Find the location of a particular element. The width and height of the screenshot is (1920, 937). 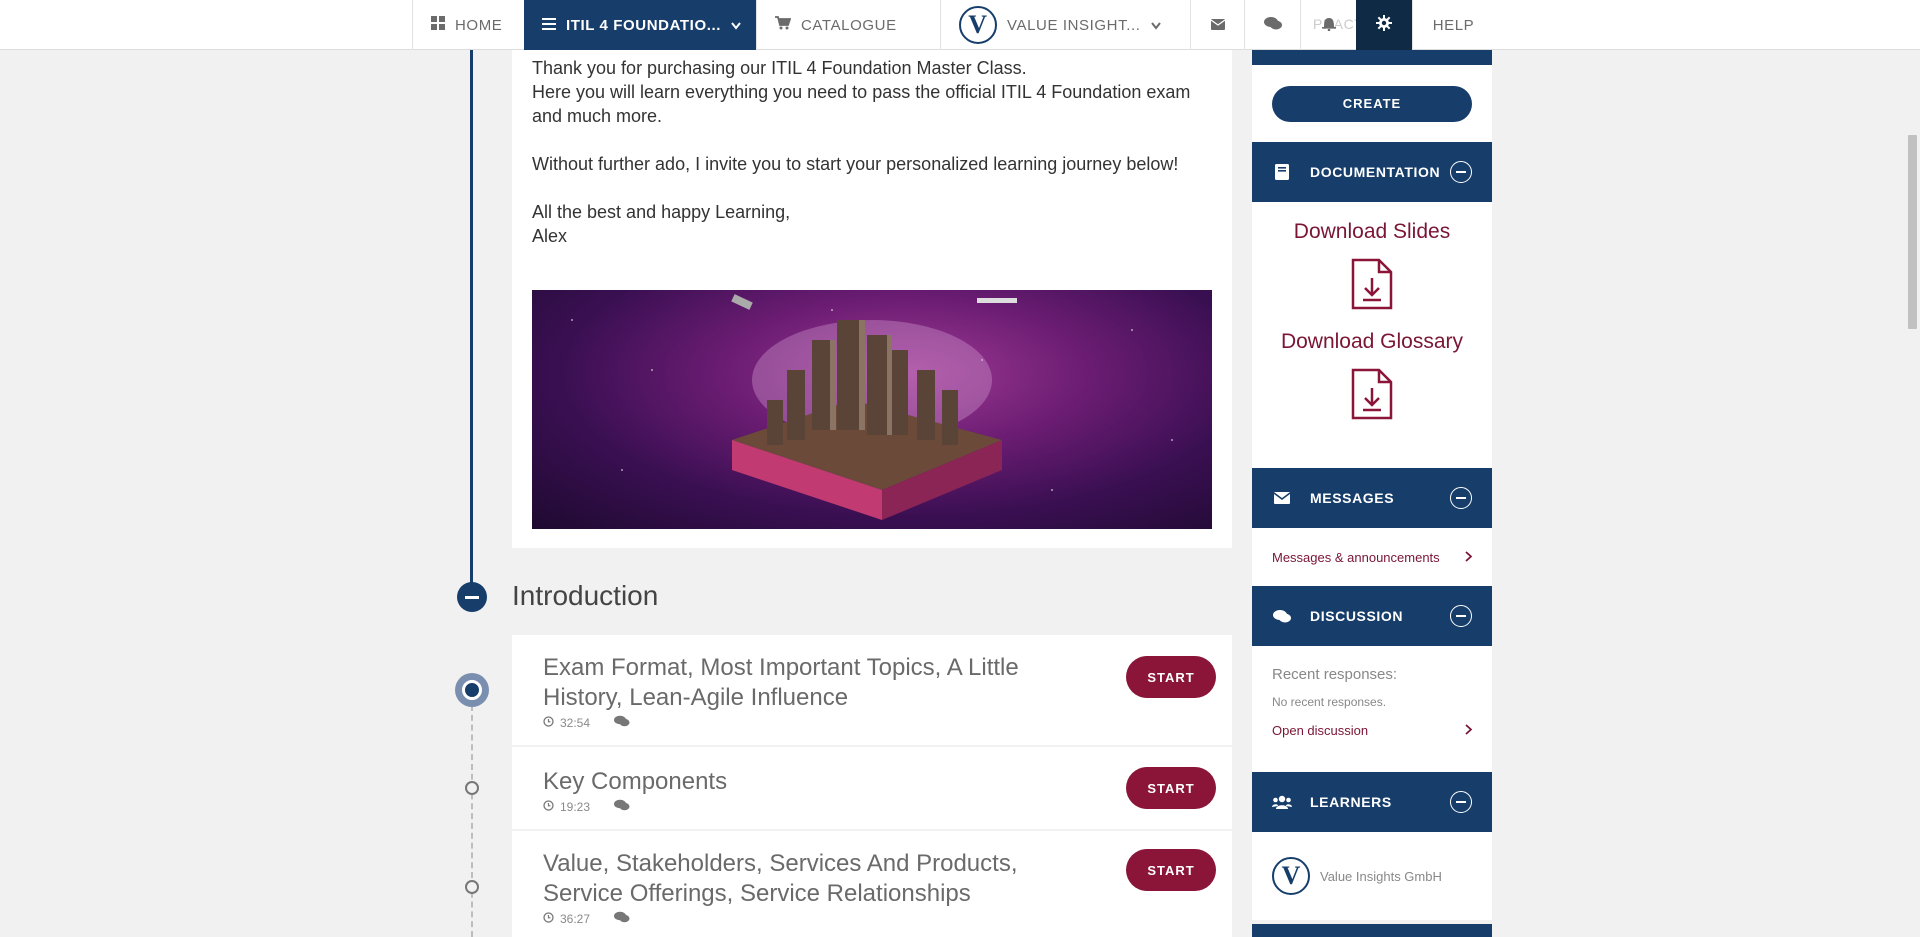

scrollbar-thumb is located at coordinates (1912, 232).